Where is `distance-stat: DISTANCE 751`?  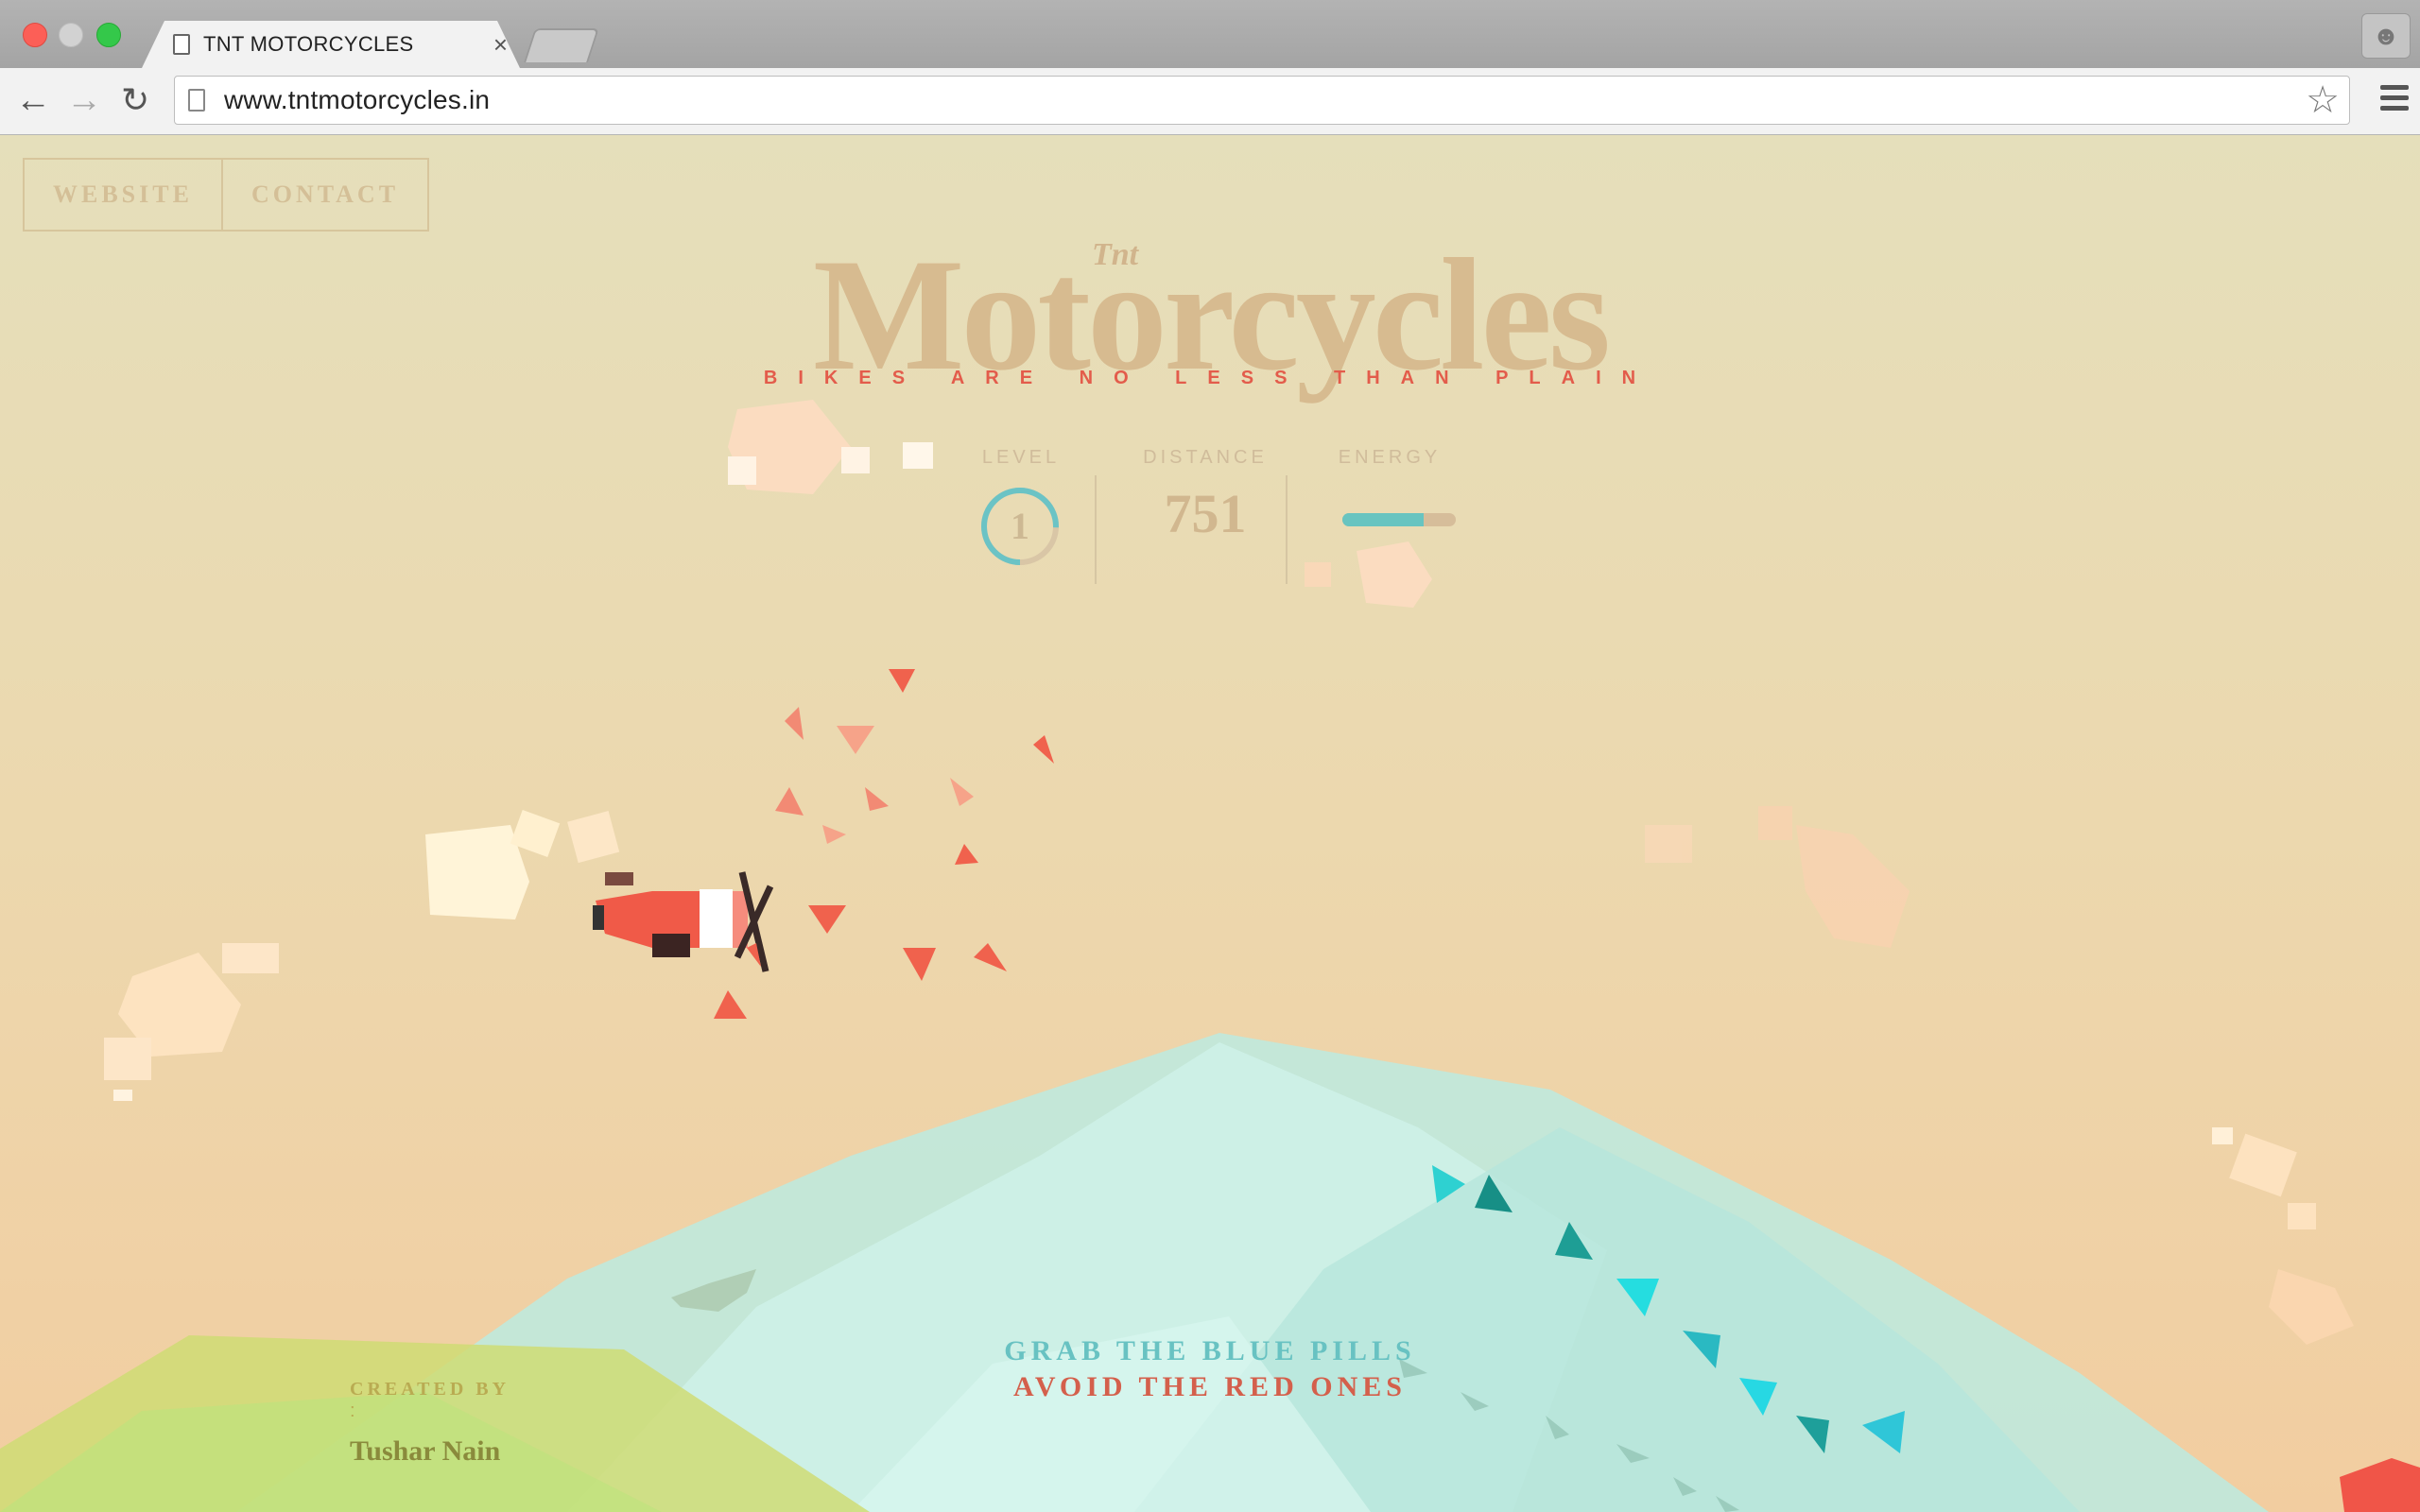 distance-stat: DISTANCE 751 is located at coordinates (1205, 496).